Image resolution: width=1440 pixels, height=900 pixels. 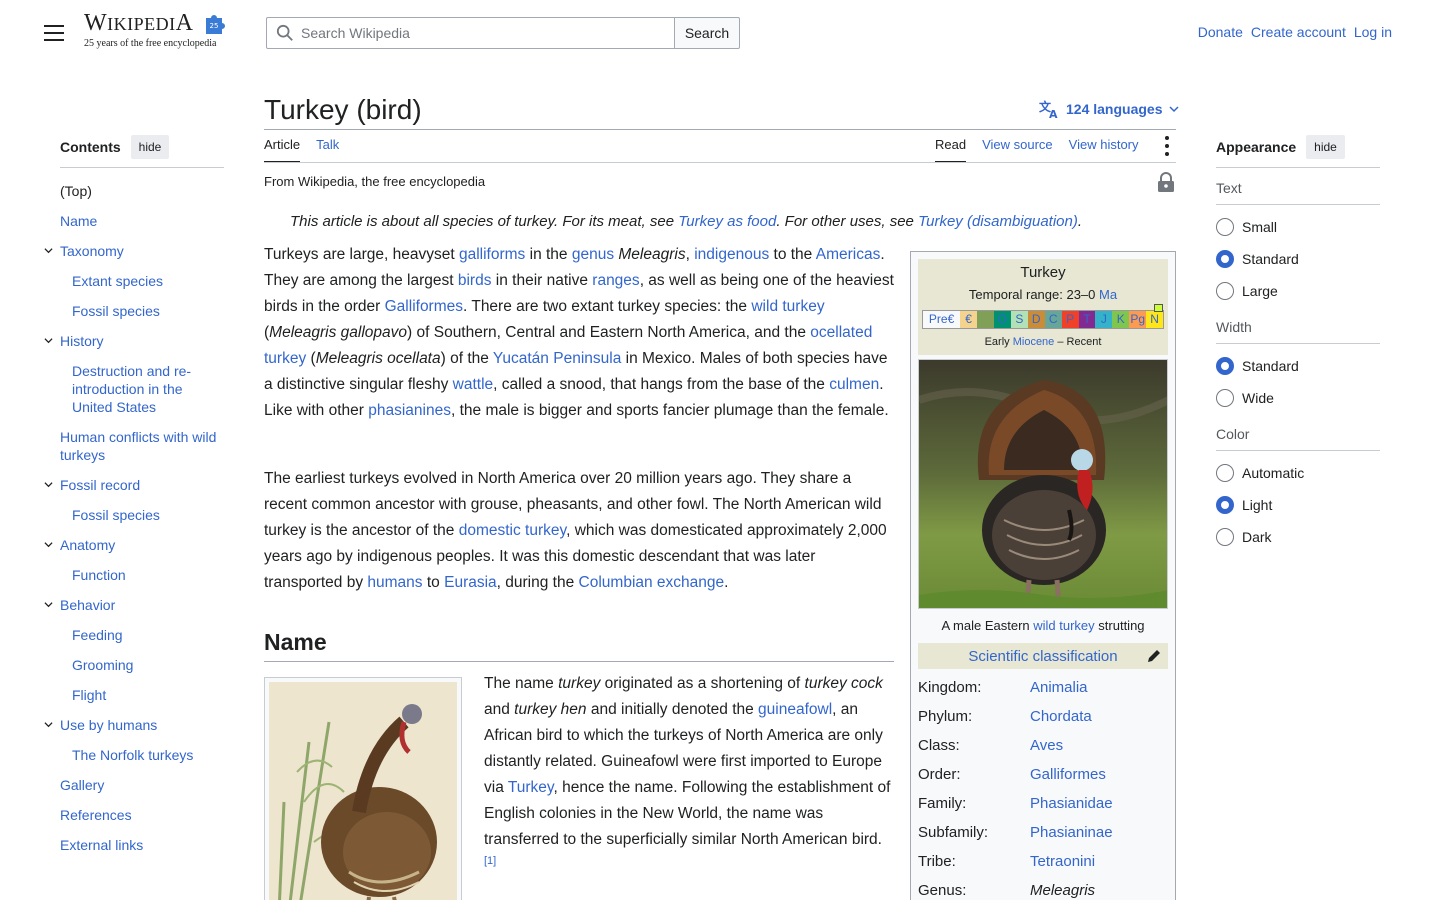 What do you see at coordinates (132, 755) in the screenshot?
I see `toc-item-label: The Norfolk turkeys` at bounding box center [132, 755].